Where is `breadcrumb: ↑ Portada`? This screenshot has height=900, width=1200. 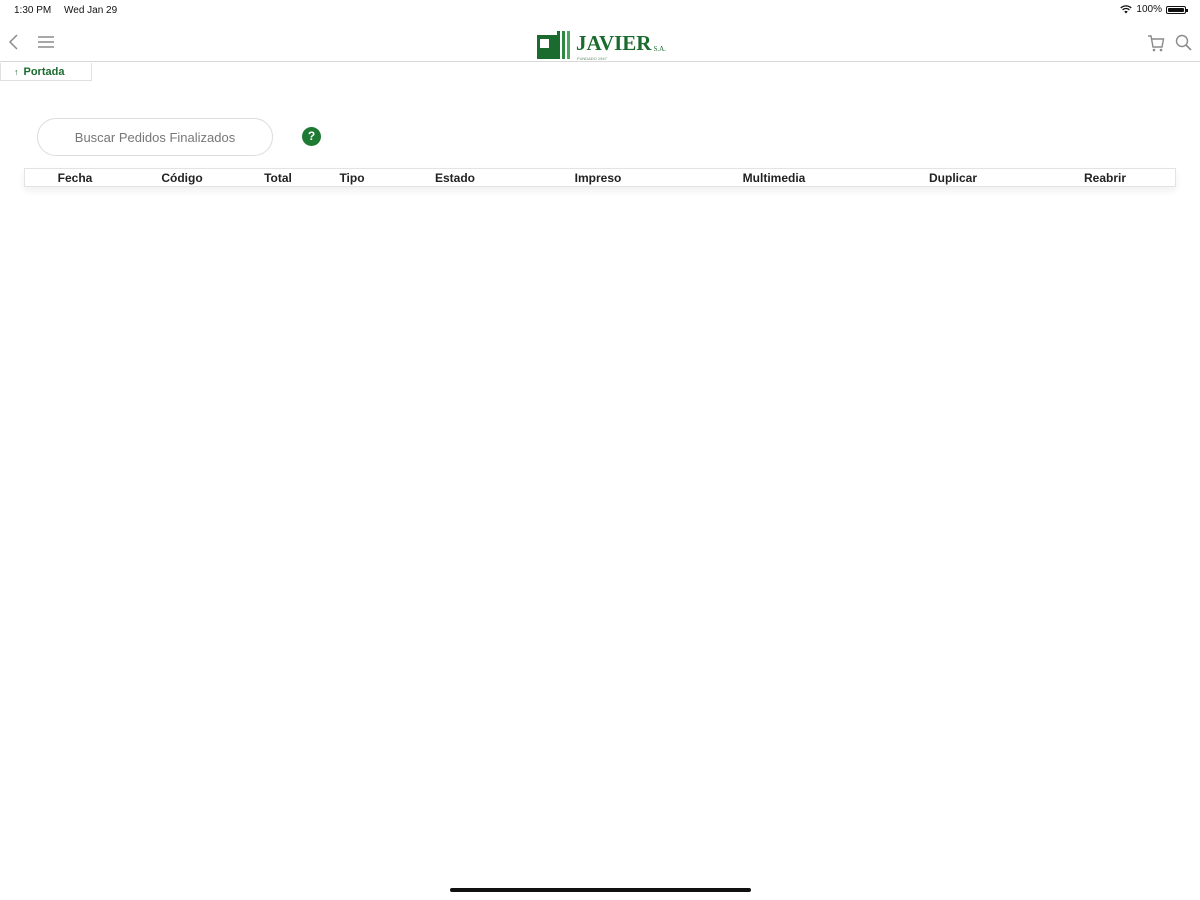 breadcrumb: ↑ Portada is located at coordinates (46, 72).